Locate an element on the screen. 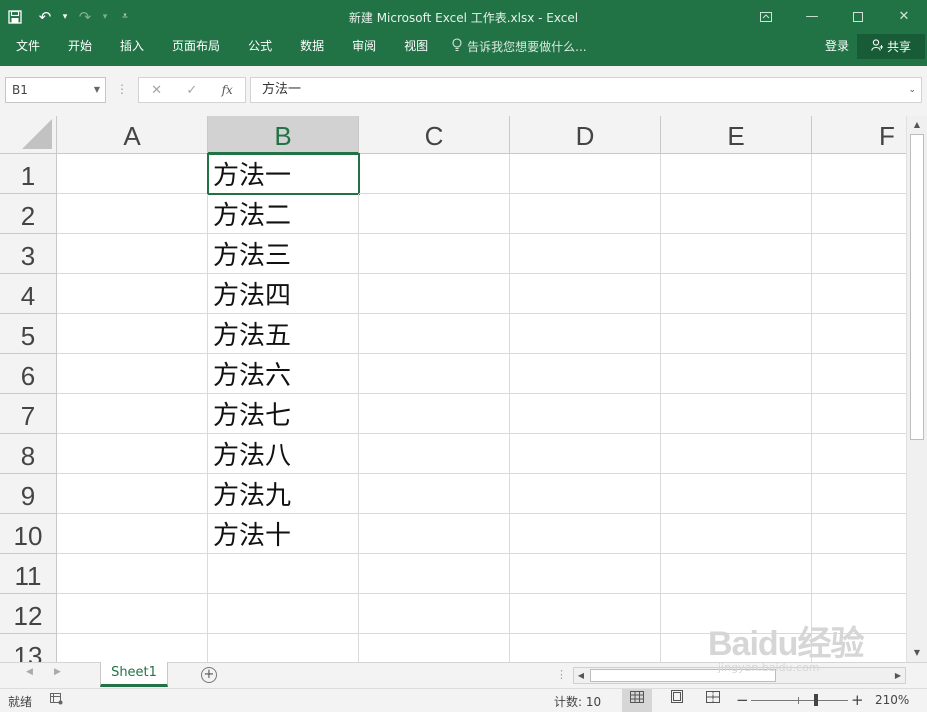 The width and height of the screenshot is (927, 712). cell-c12 is located at coordinates (434, 614).